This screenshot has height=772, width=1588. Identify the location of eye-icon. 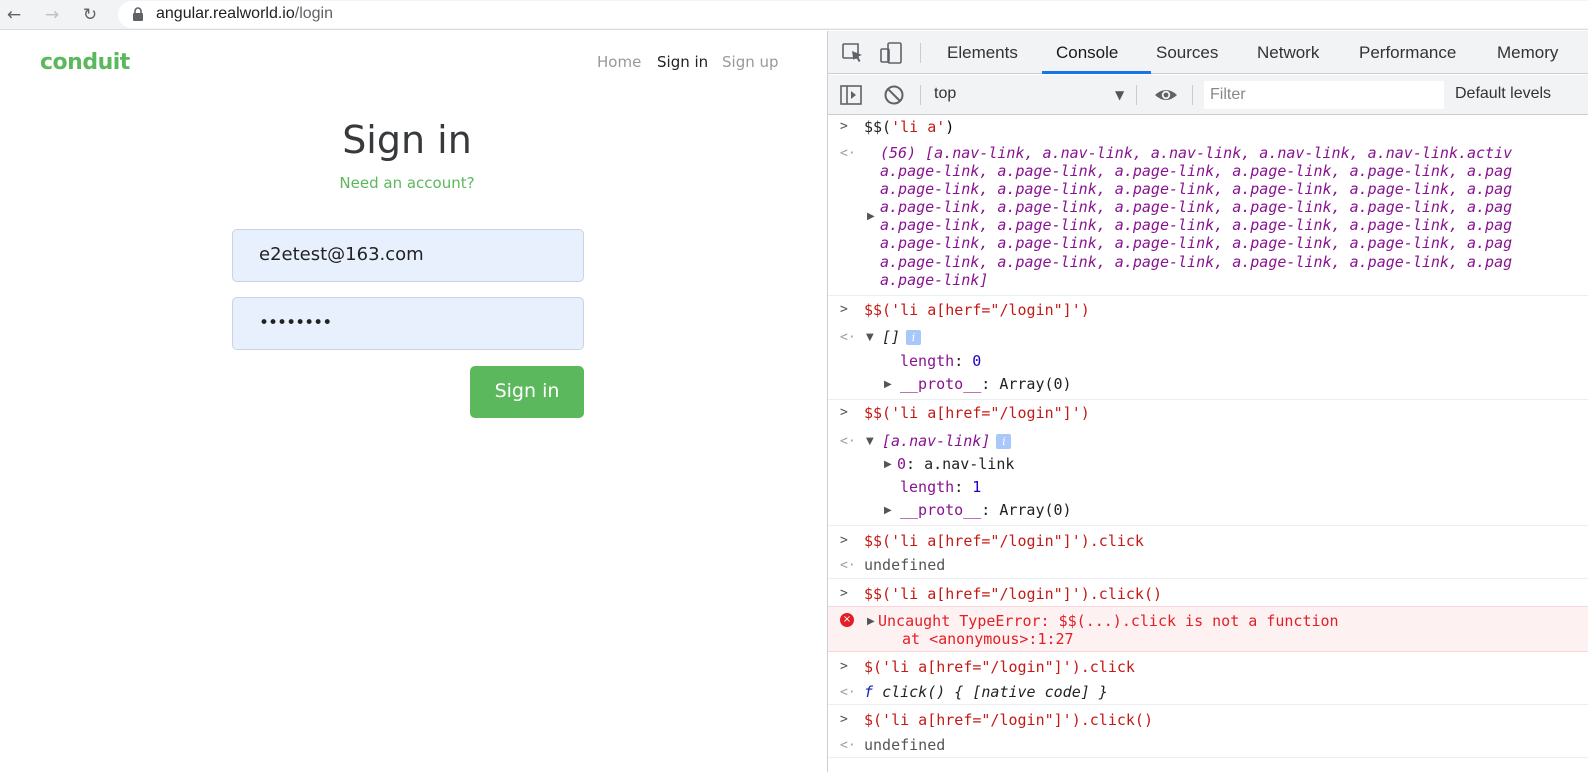
(1166, 95).